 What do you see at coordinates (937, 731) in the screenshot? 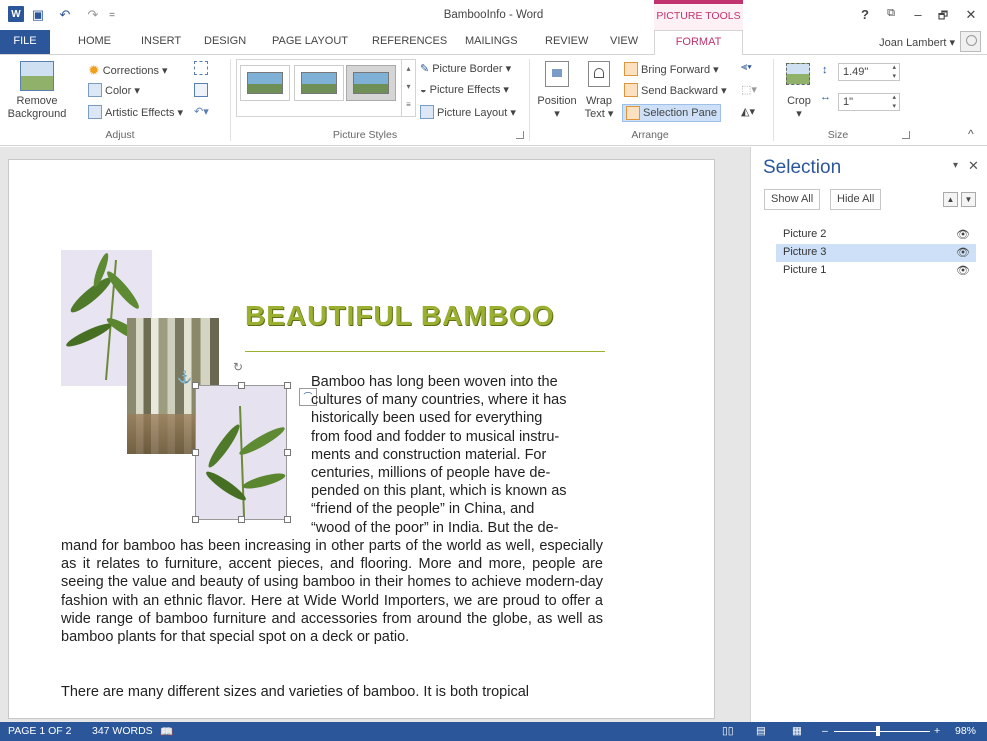
I see `zoom-in-icon: +` at bounding box center [937, 731].